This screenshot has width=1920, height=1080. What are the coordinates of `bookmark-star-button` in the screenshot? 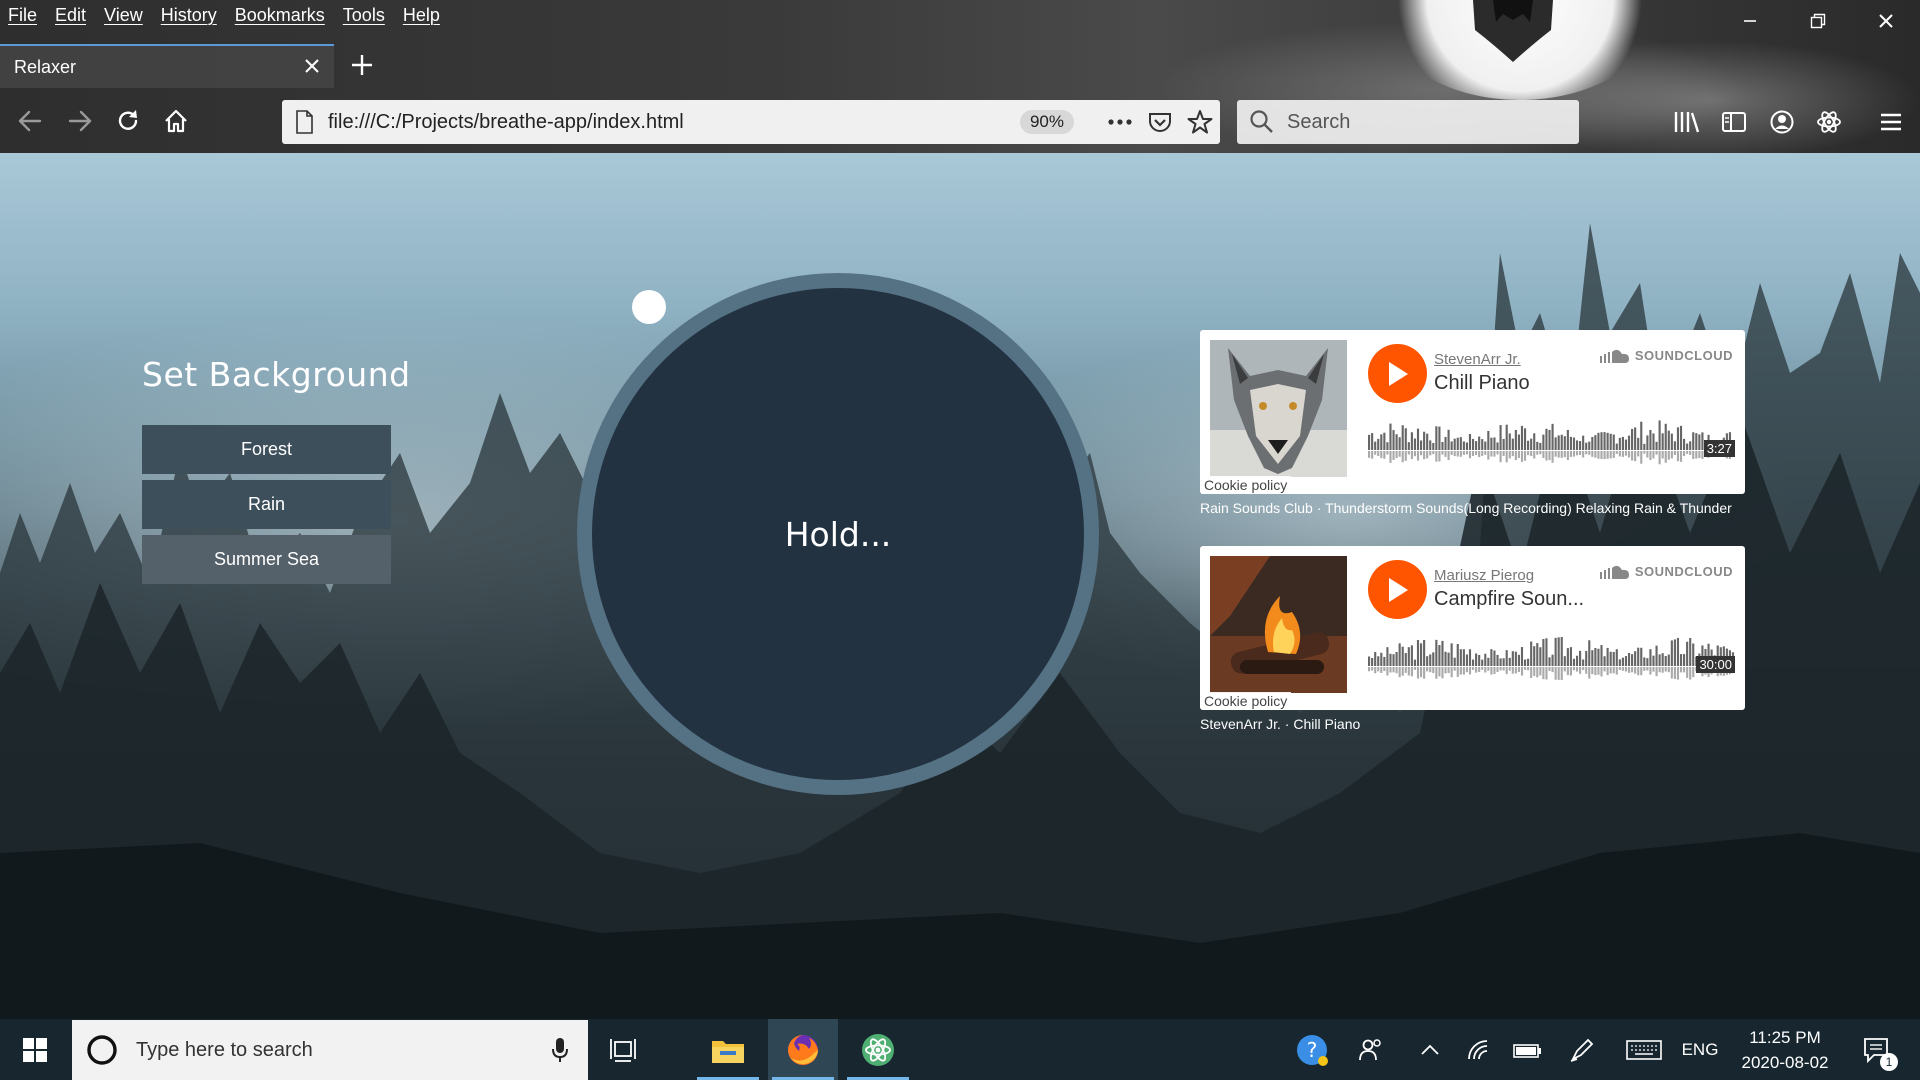 It's located at (1200, 122).